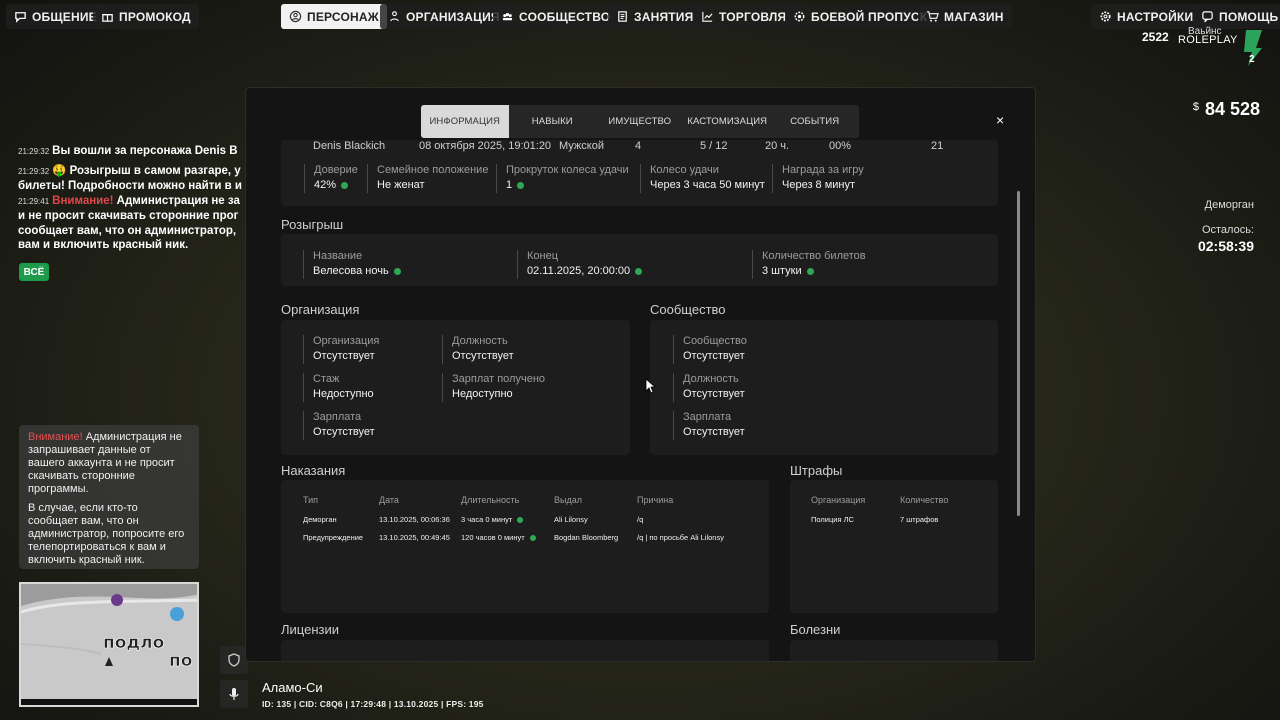 The image size is (1280, 720). Describe the element at coordinates (394, 16) in the screenshot. I see `people-icon` at that location.